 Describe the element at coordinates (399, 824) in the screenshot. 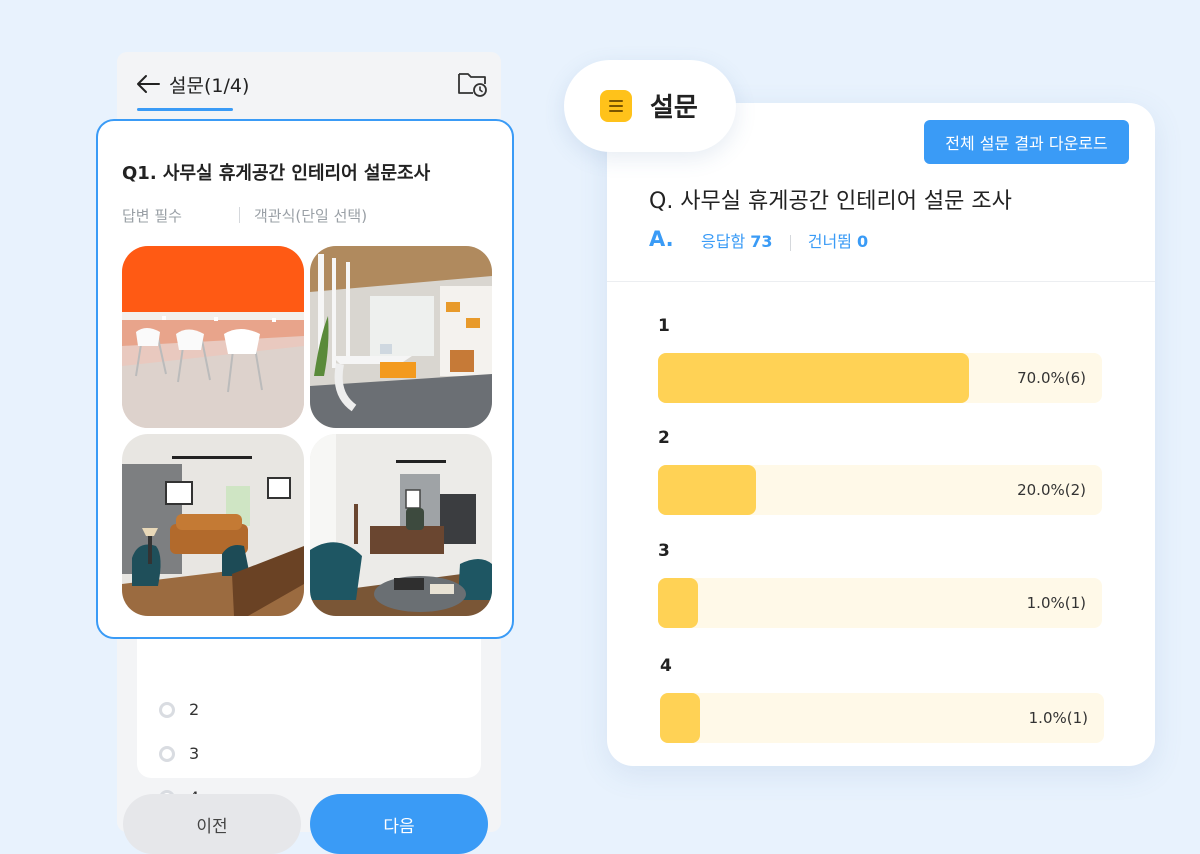

I see `next-button: 다음` at that location.